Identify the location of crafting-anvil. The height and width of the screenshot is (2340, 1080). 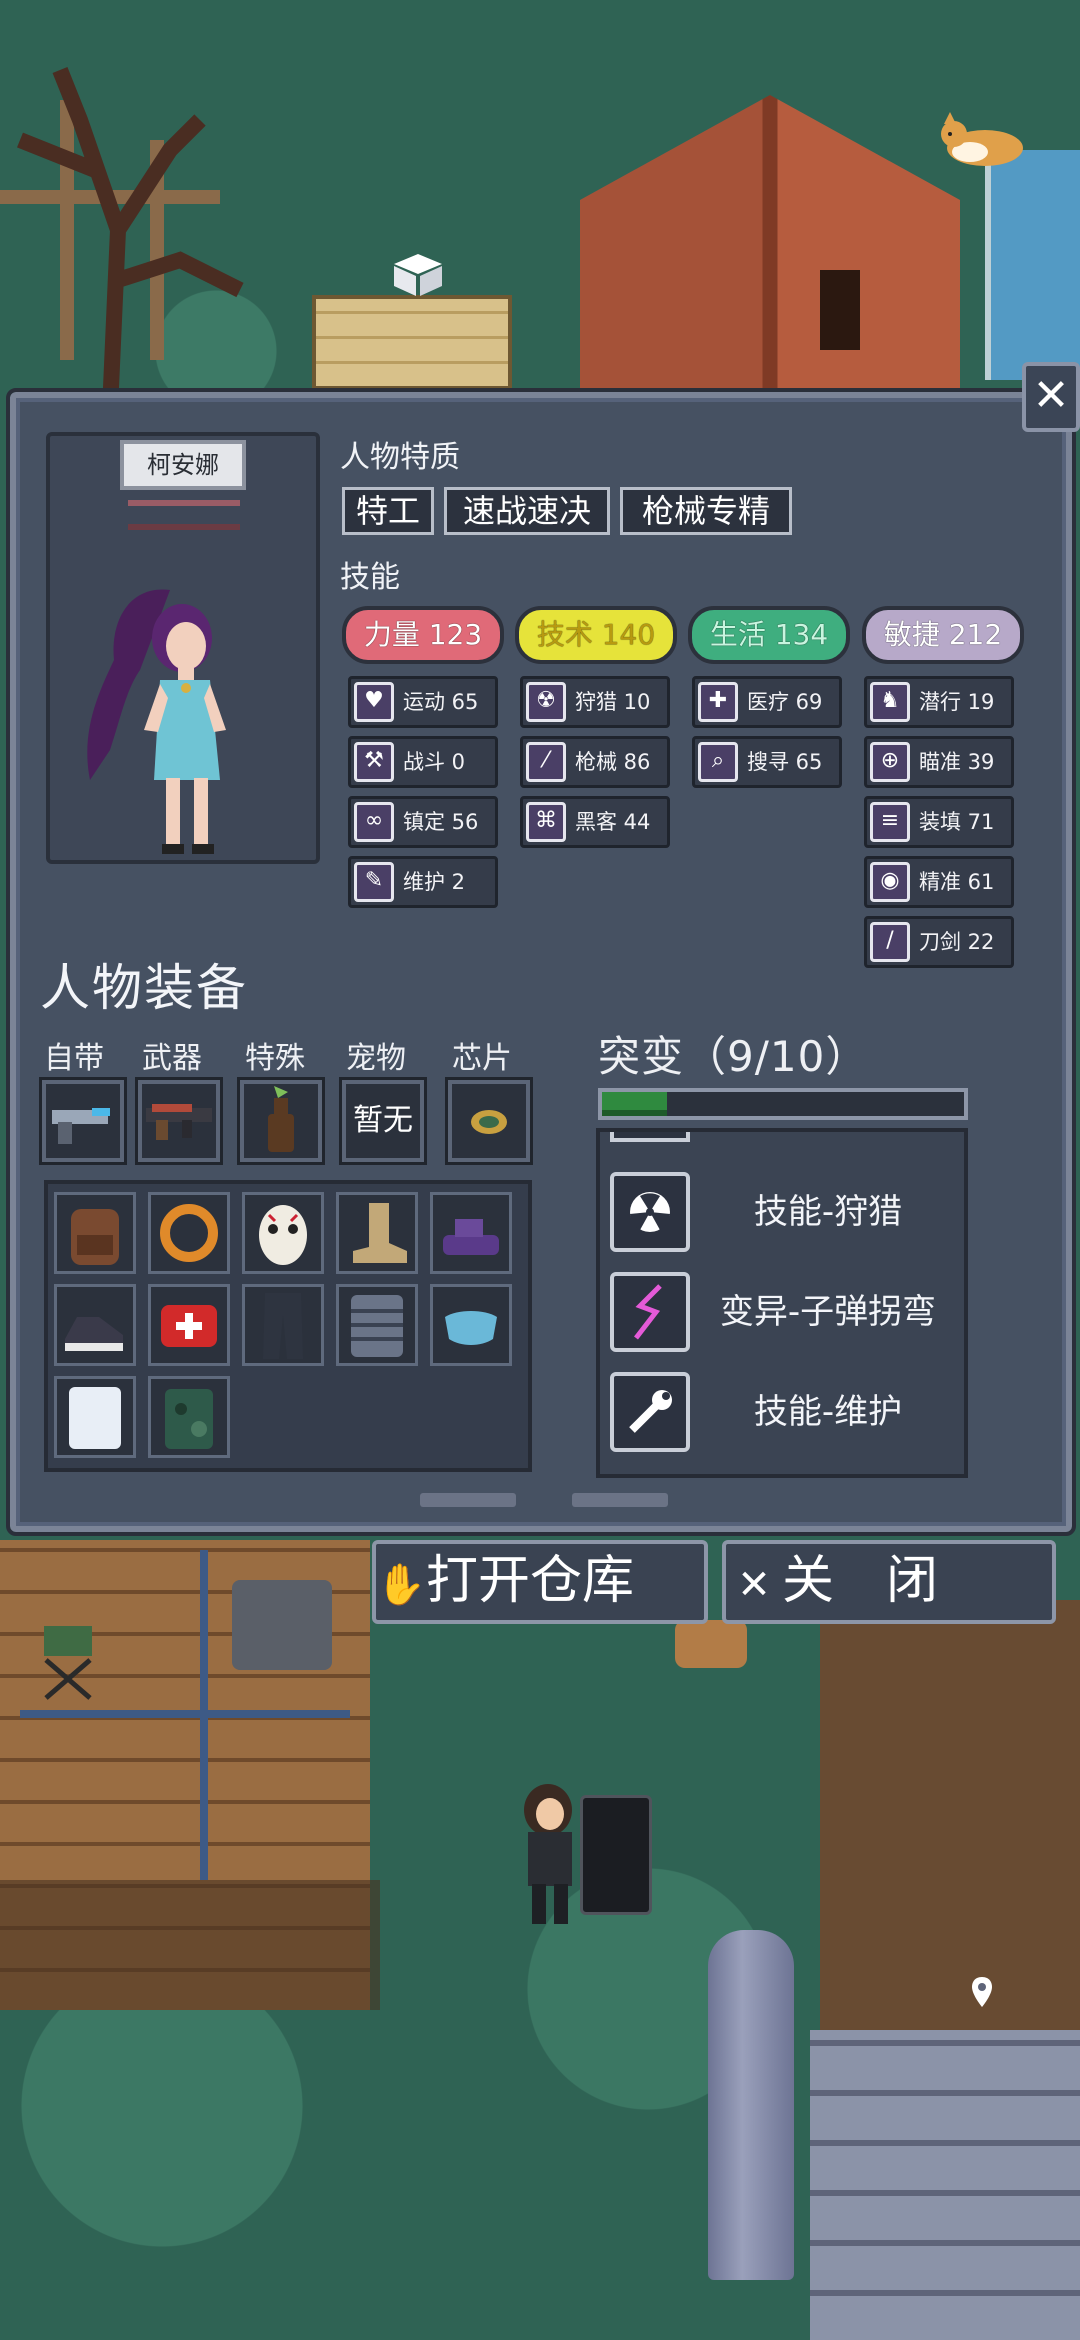
(282, 1625).